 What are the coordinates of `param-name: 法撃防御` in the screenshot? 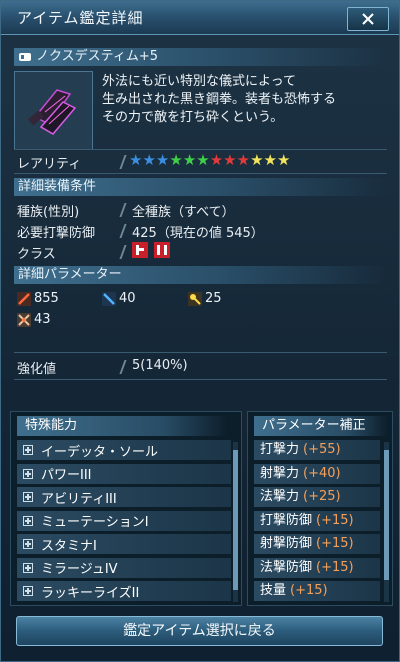 It's located at (286, 567).